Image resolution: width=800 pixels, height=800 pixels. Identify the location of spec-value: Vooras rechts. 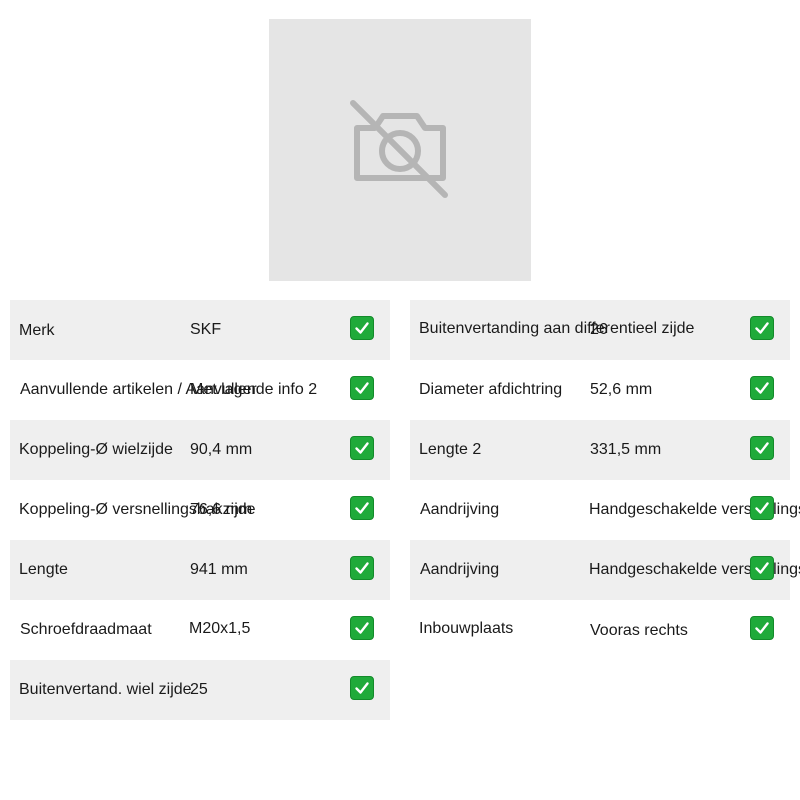
(639, 630).